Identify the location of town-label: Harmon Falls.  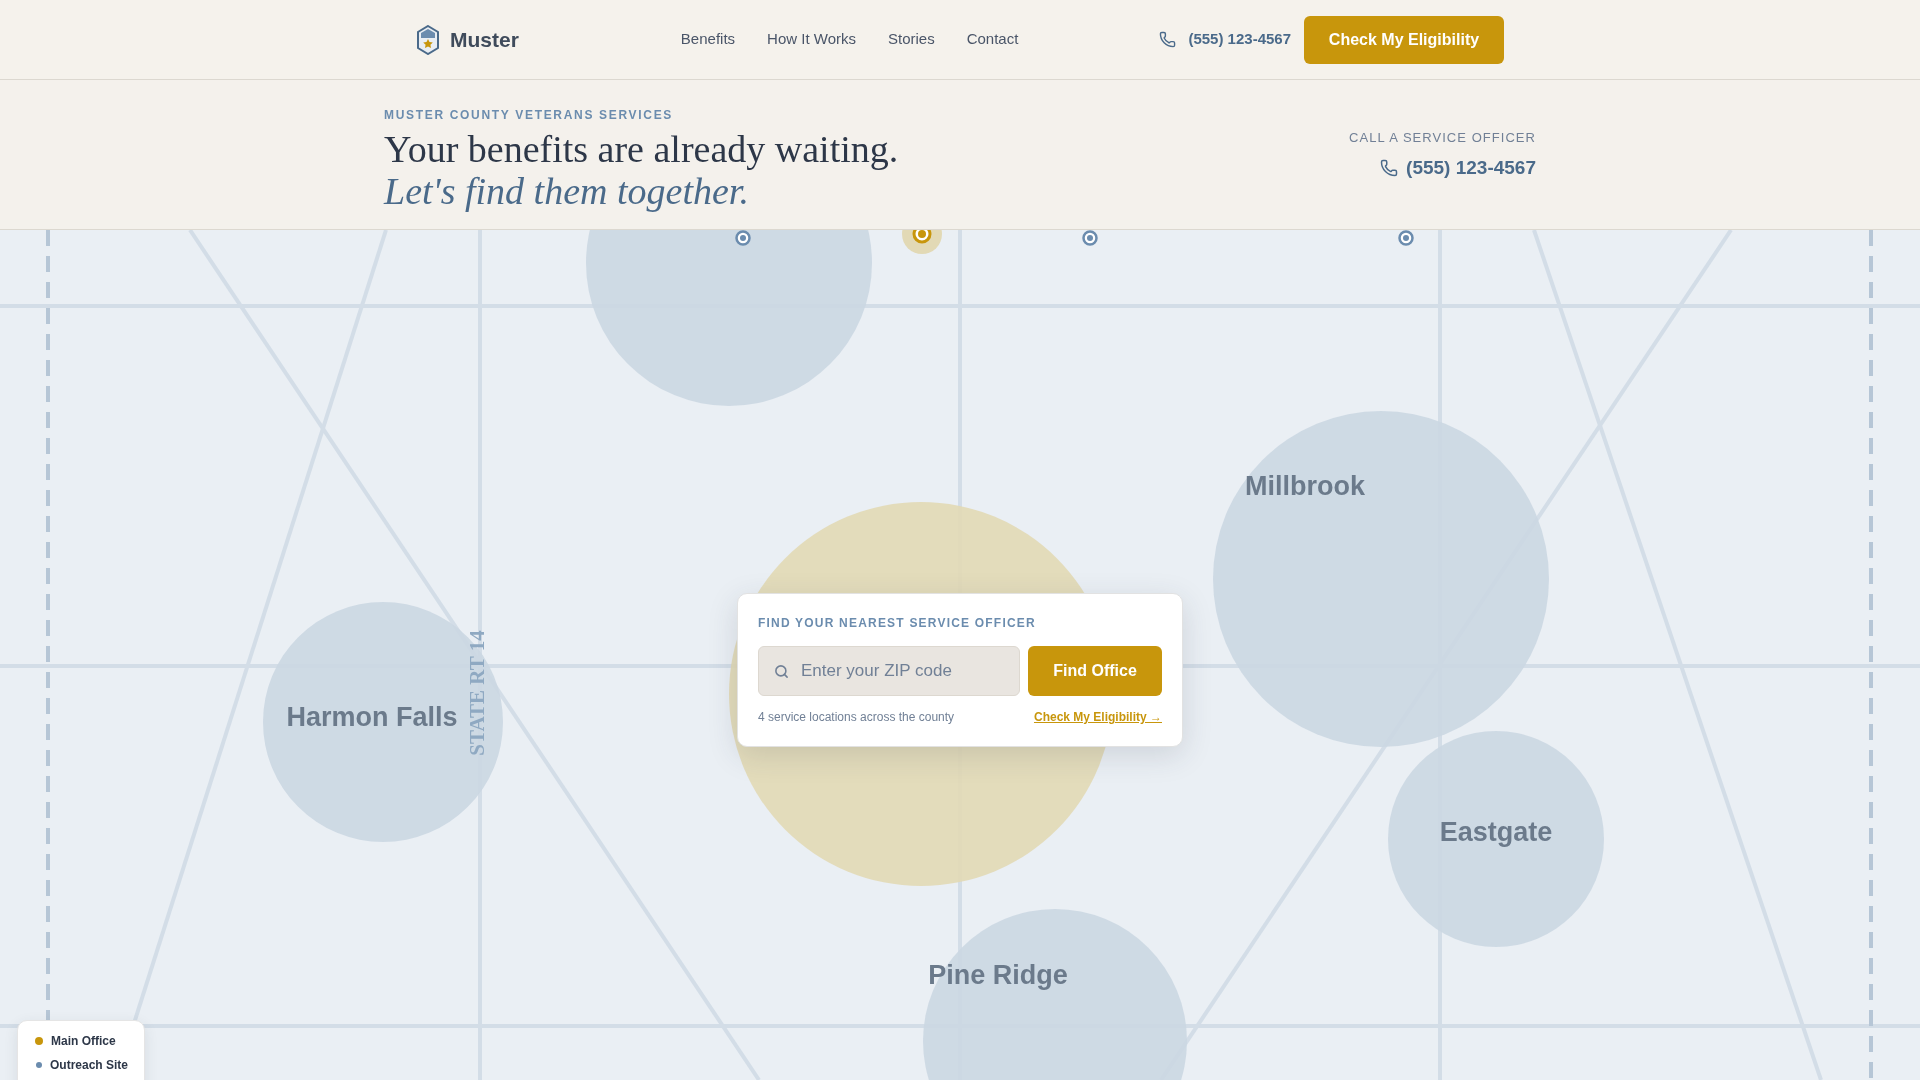
(372, 717).